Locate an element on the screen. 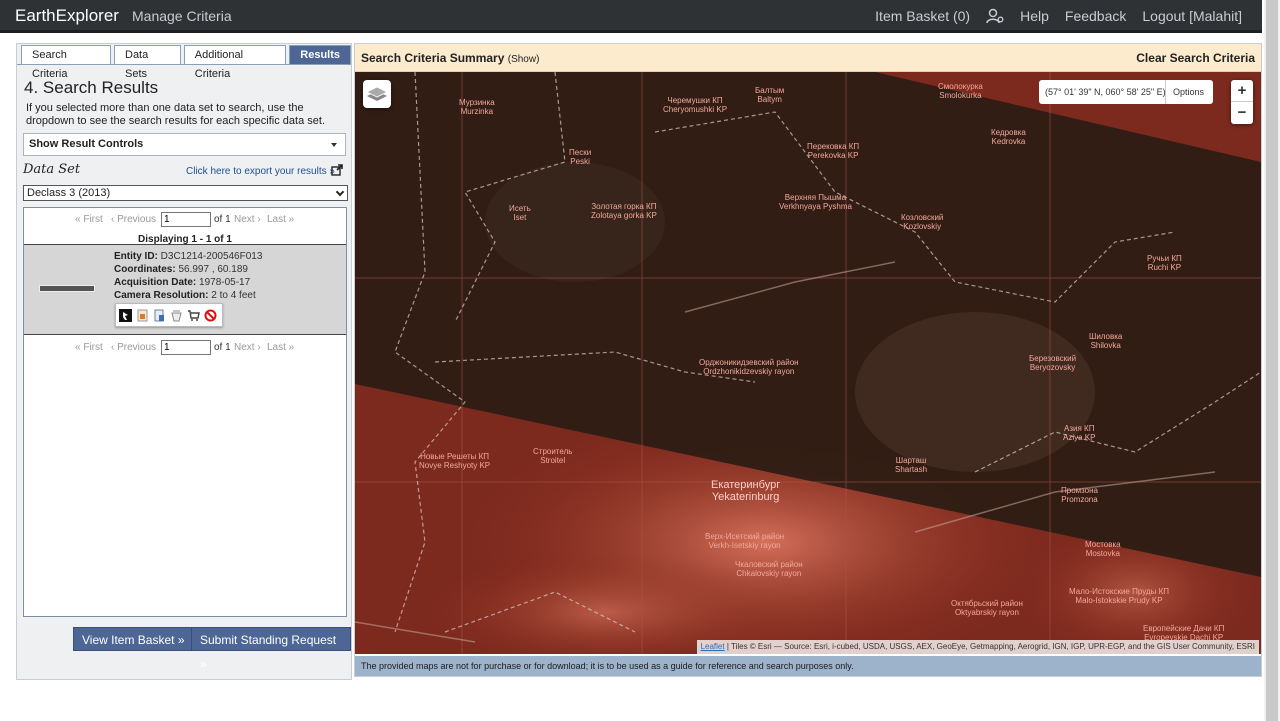 The image size is (1280, 721). acquisition-date-field: Acquisition Date: 1978-05-17 is located at coordinates (182, 282).